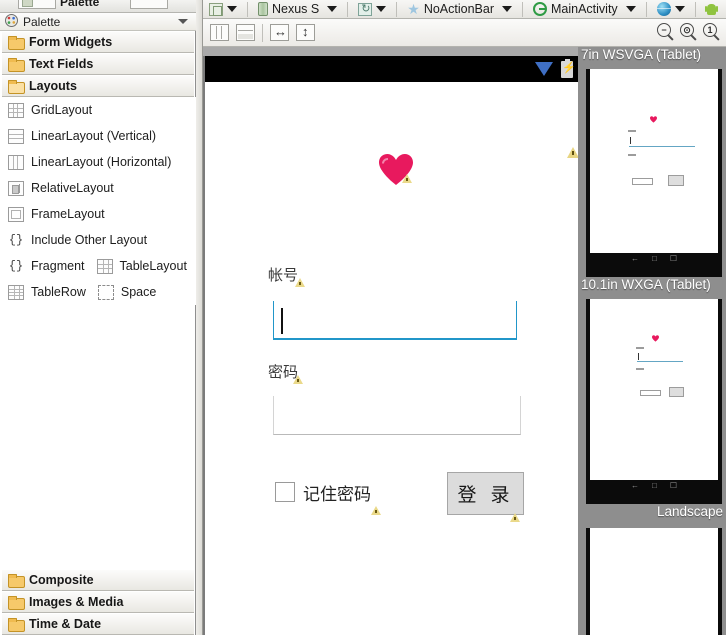  What do you see at coordinates (219, 32) in the screenshot?
I see `show-columns-button` at bounding box center [219, 32].